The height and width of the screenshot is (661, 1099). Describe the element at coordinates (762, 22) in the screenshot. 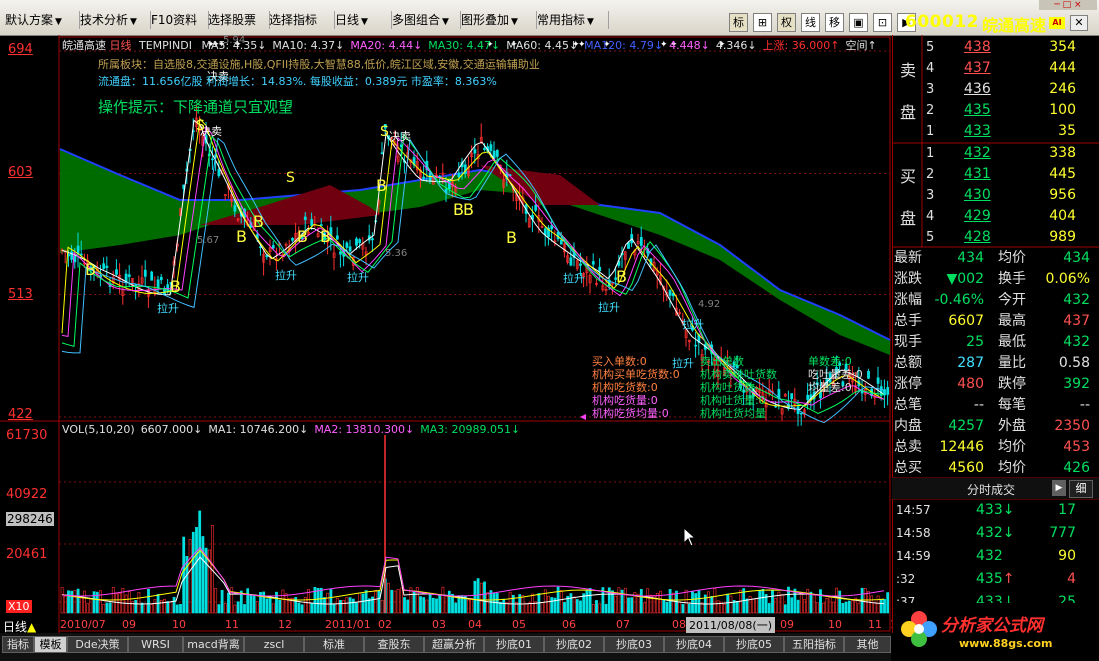

I see `crosshair-toggle-icon: ⊞` at that location.